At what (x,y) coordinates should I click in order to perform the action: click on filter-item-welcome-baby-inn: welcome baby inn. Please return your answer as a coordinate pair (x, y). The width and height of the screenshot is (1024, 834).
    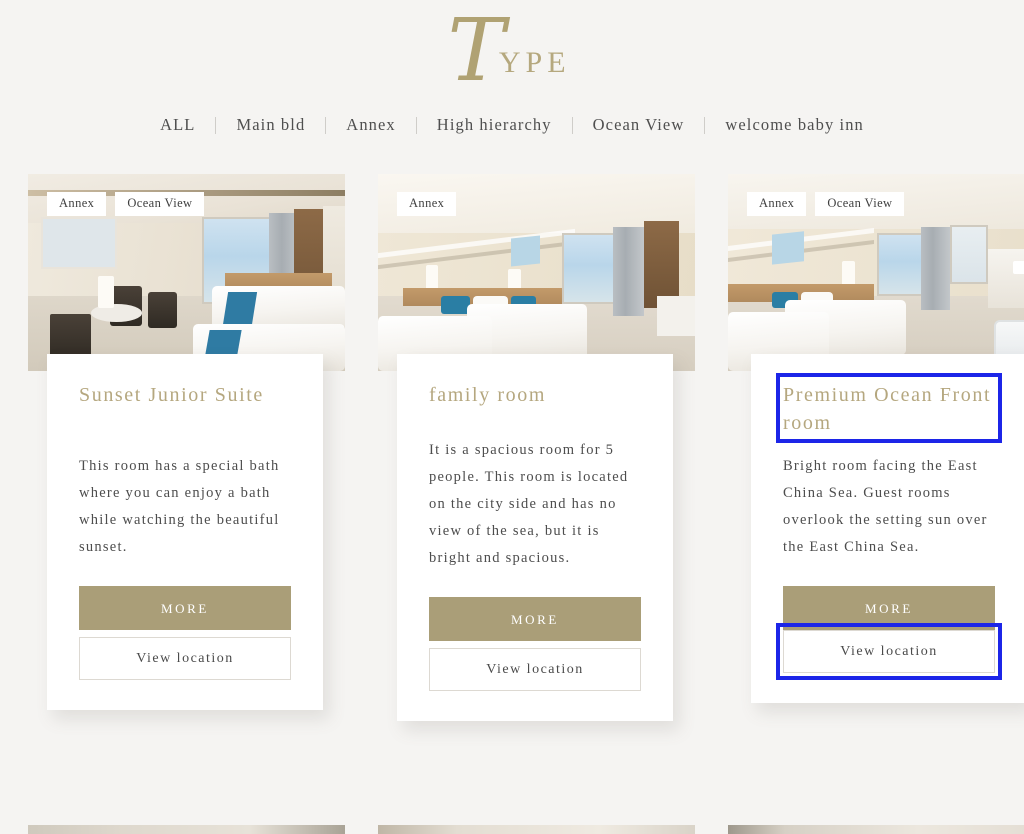
    Looking at the image, I should click on (794, 125).